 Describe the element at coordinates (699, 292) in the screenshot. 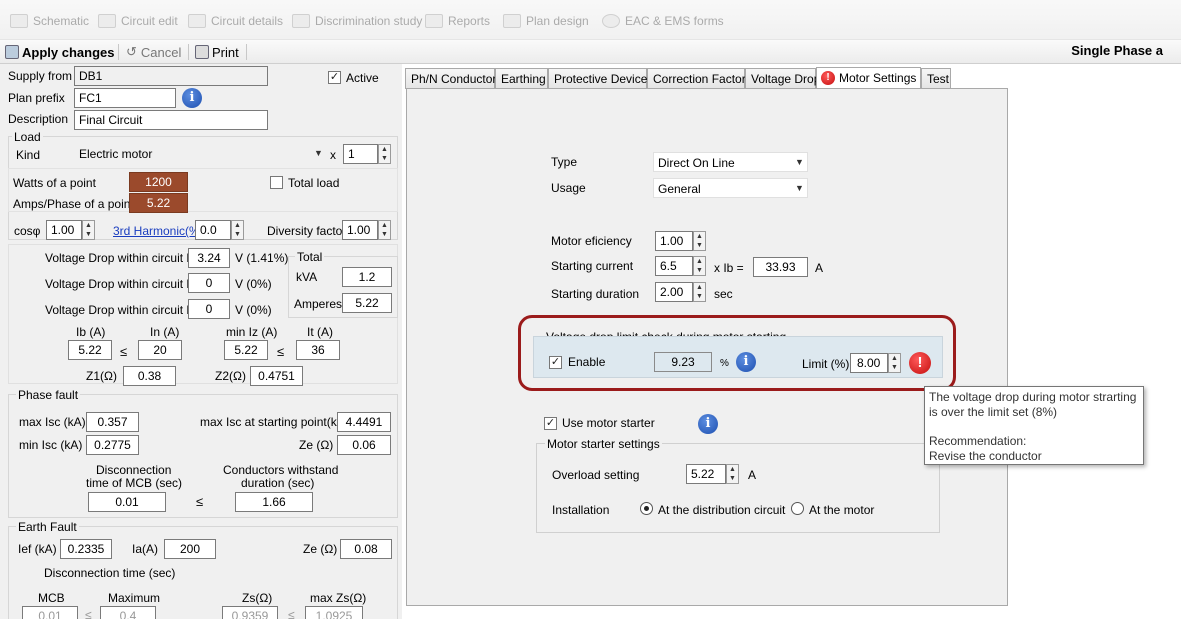

I see `starting-duration-stepper: ▲ ▼` at that location.